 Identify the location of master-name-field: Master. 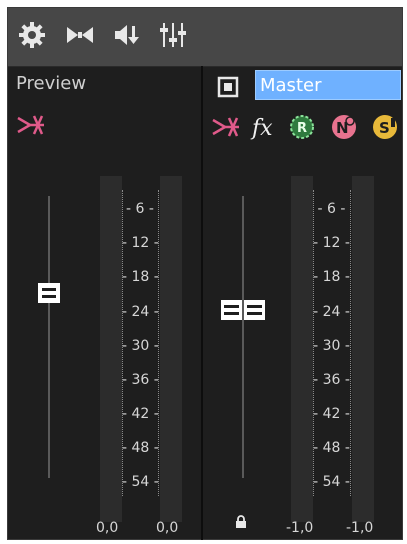
(328, 85).